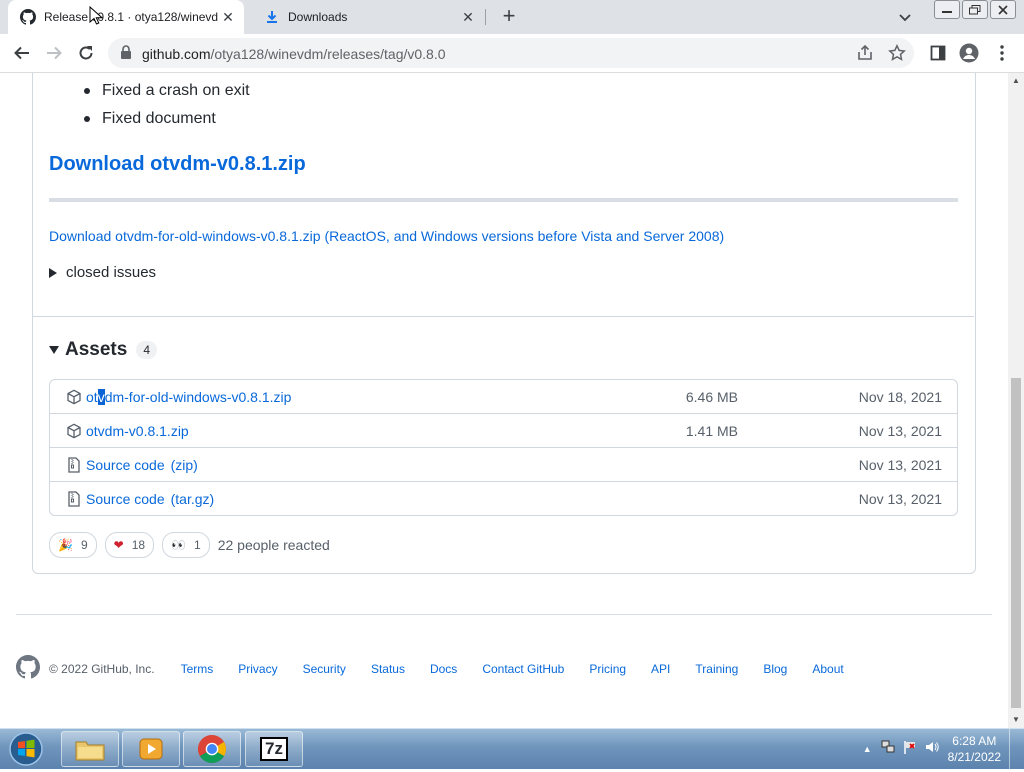 The height and width of the screenshot is (772, 1024). What do you see at coordinates (90, 749) in the screenshot?
I see `file-explorer-icon` at bounding box center [90, 749].